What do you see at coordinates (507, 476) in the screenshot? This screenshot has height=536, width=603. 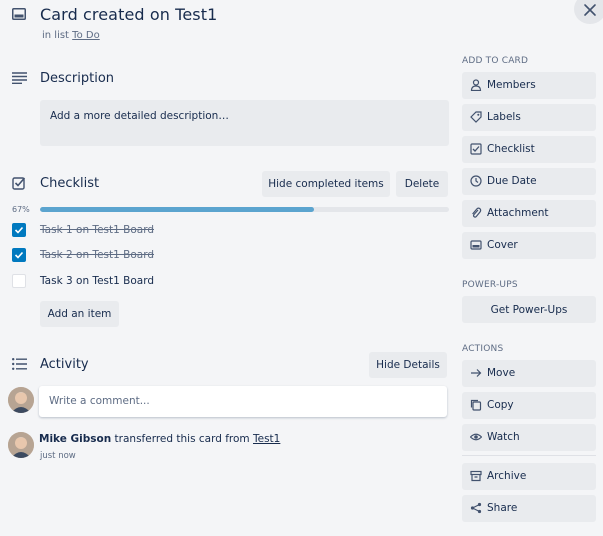 I see `archive-label: Archive` at bounding box center [507, 476].